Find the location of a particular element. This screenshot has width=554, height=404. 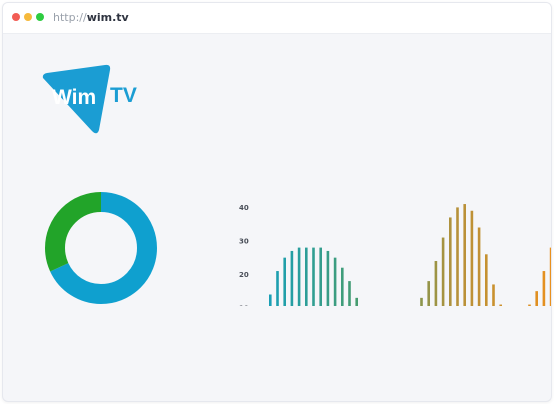

wimtv-logo: Wim TV is located at coordinates (91, 101).